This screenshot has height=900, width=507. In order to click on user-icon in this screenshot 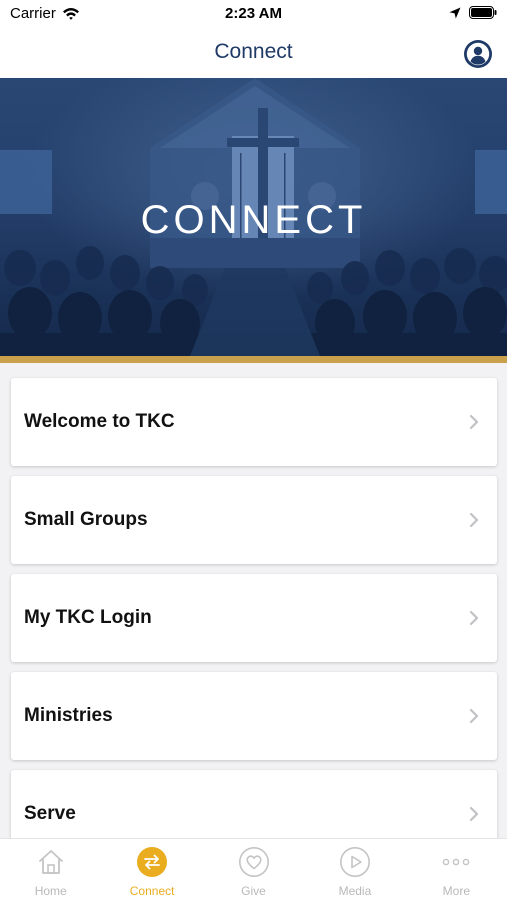, I will do `click(478, 54)`.